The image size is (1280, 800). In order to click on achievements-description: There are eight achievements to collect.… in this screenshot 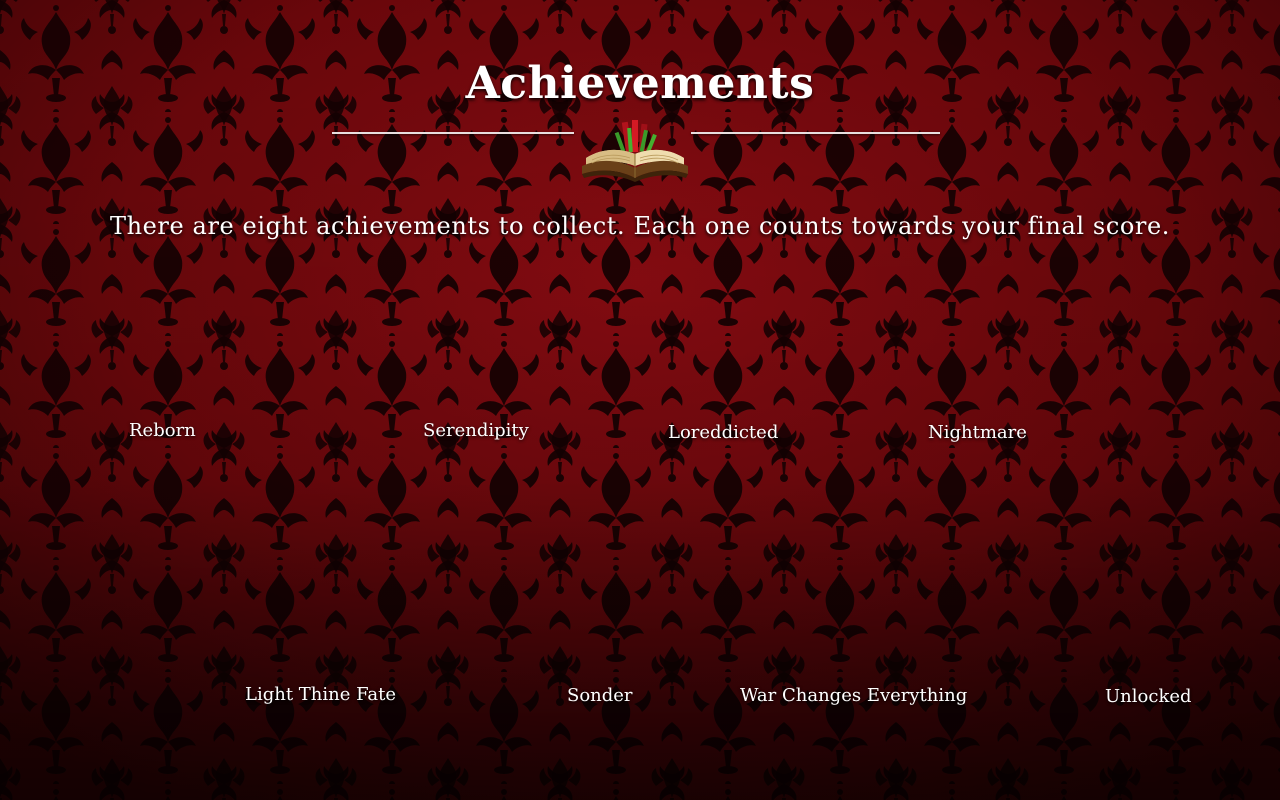, I will do `click(640, 226)`.